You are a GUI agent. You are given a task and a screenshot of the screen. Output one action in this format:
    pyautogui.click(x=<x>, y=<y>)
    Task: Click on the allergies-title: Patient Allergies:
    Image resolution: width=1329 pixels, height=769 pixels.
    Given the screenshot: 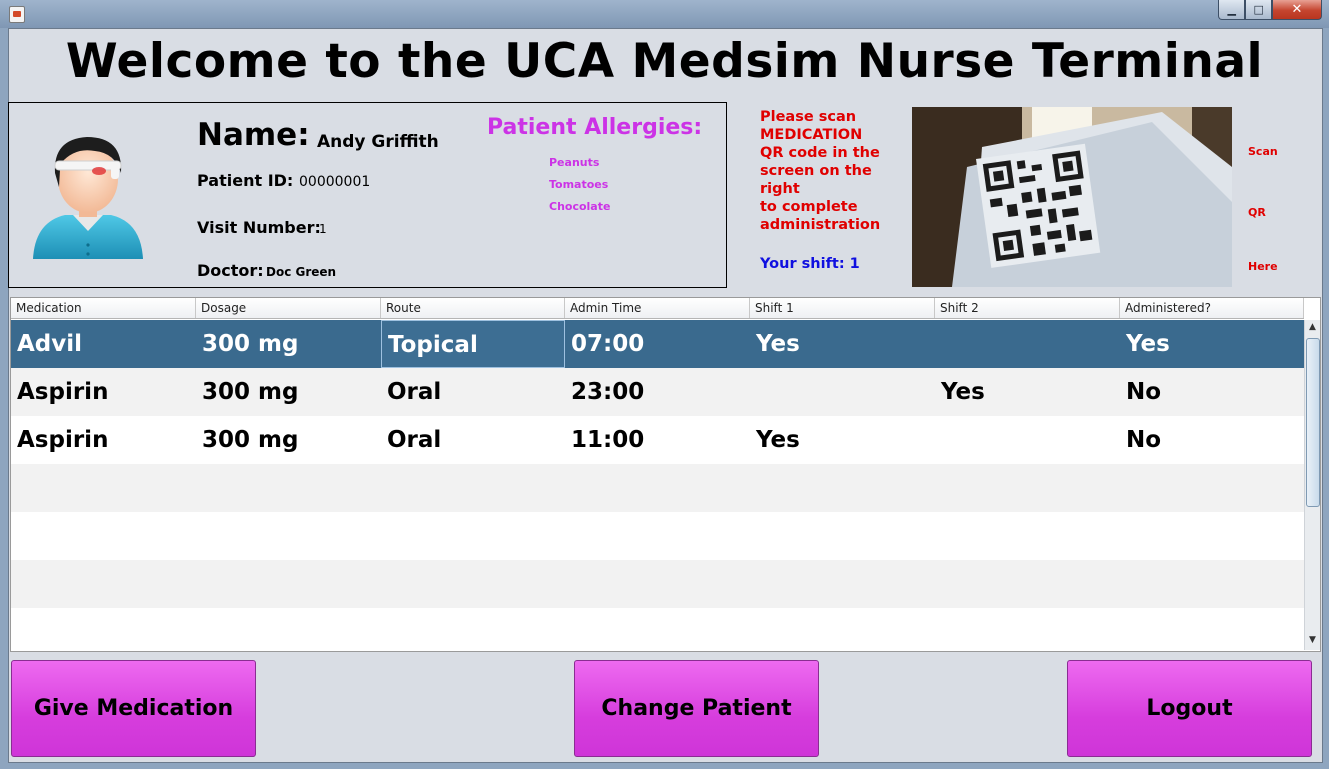 What is the action you would take?
    pyautogui.click(x=595, y=127)
    